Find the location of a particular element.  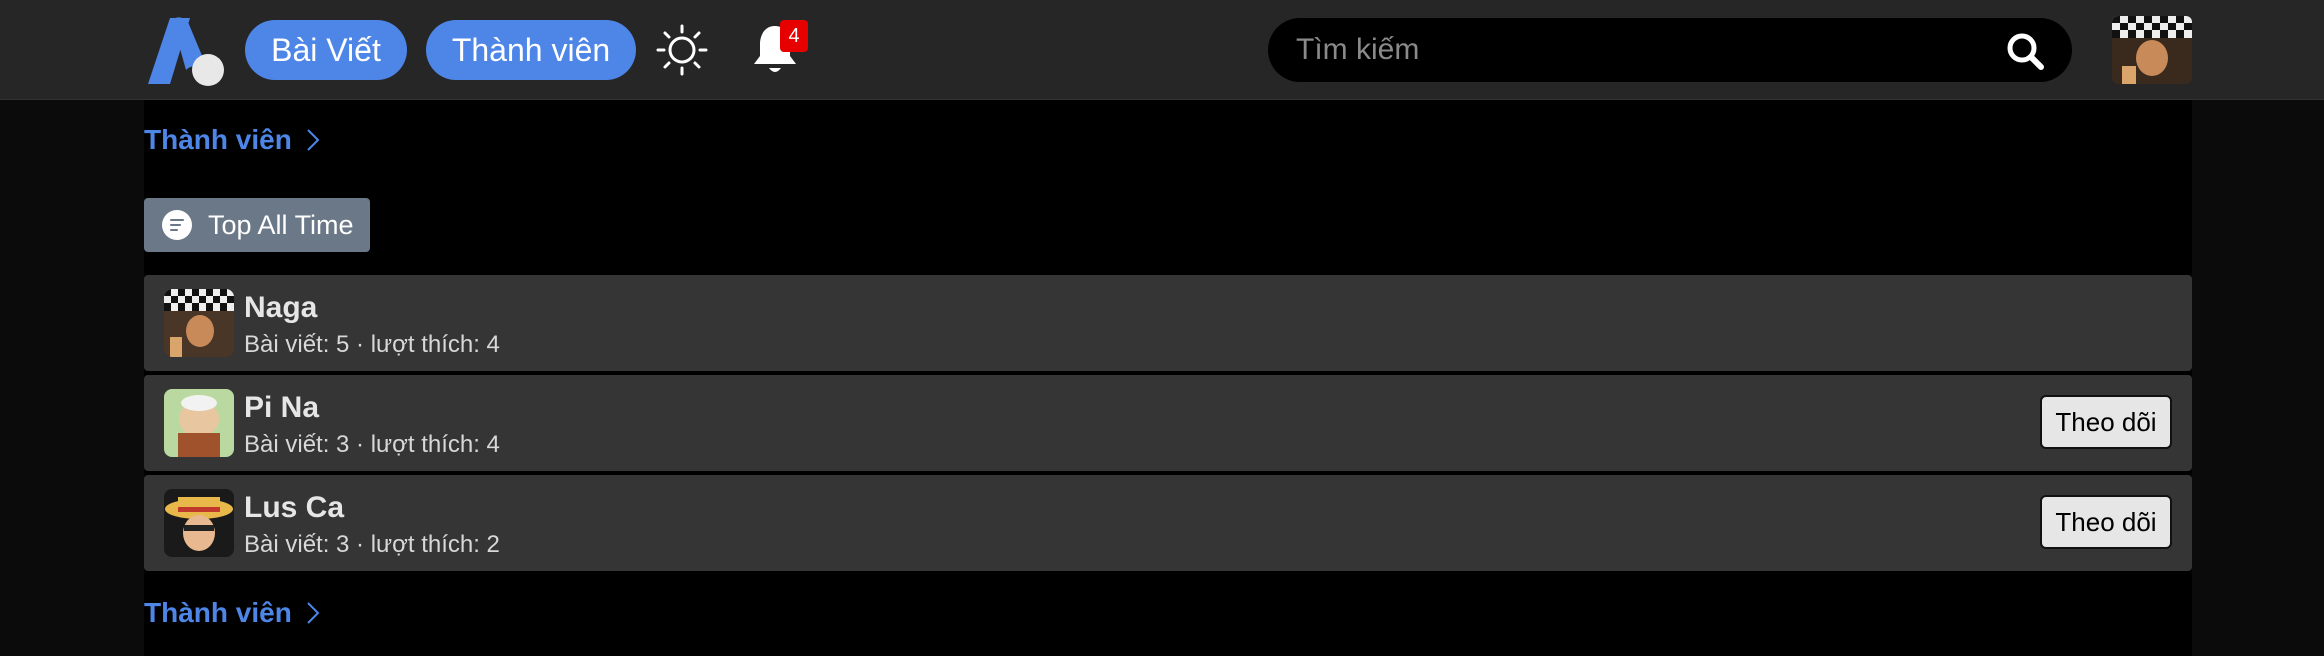

top-all-time-filter-button: Top All Time is located at coordinates (257, 225).